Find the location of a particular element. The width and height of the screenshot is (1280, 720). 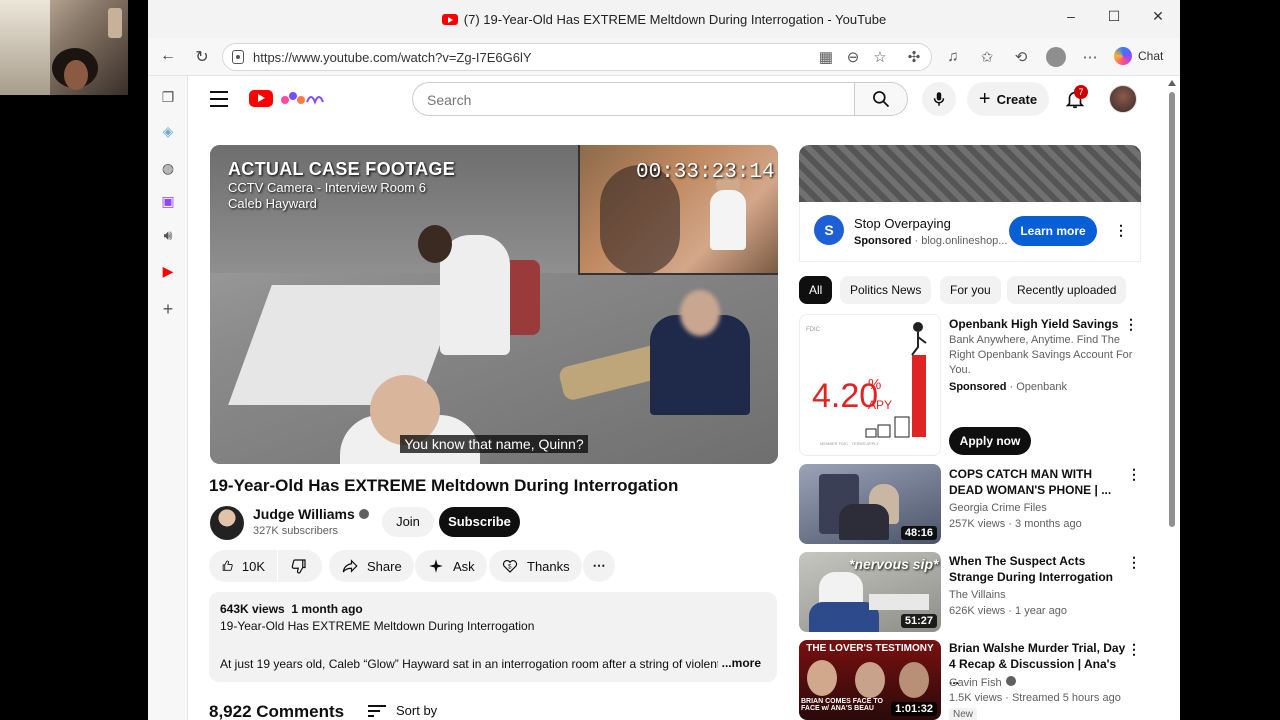

search-button is located at coordinates (881, 99).